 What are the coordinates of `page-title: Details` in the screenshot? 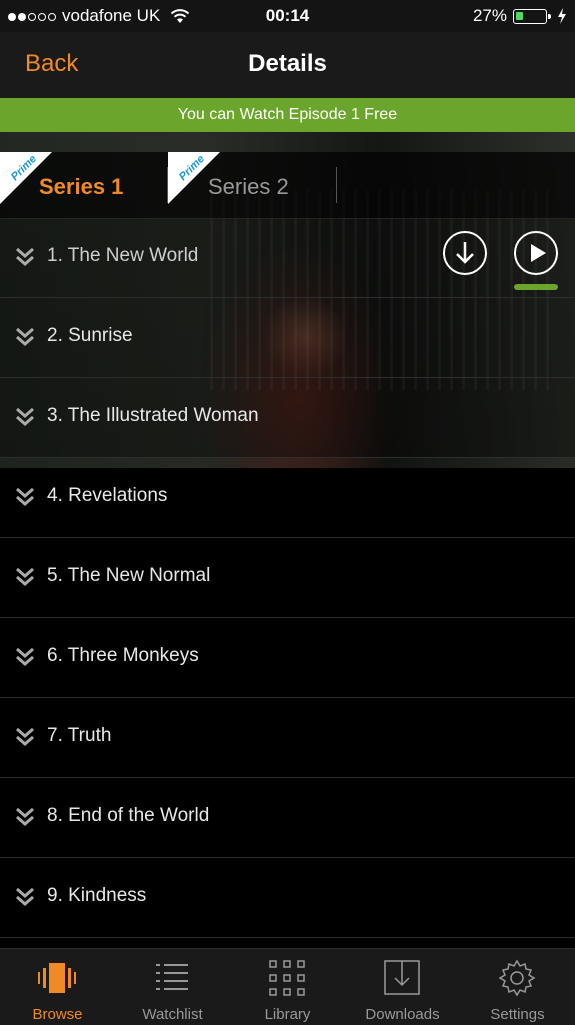 It's located at (287, 63).